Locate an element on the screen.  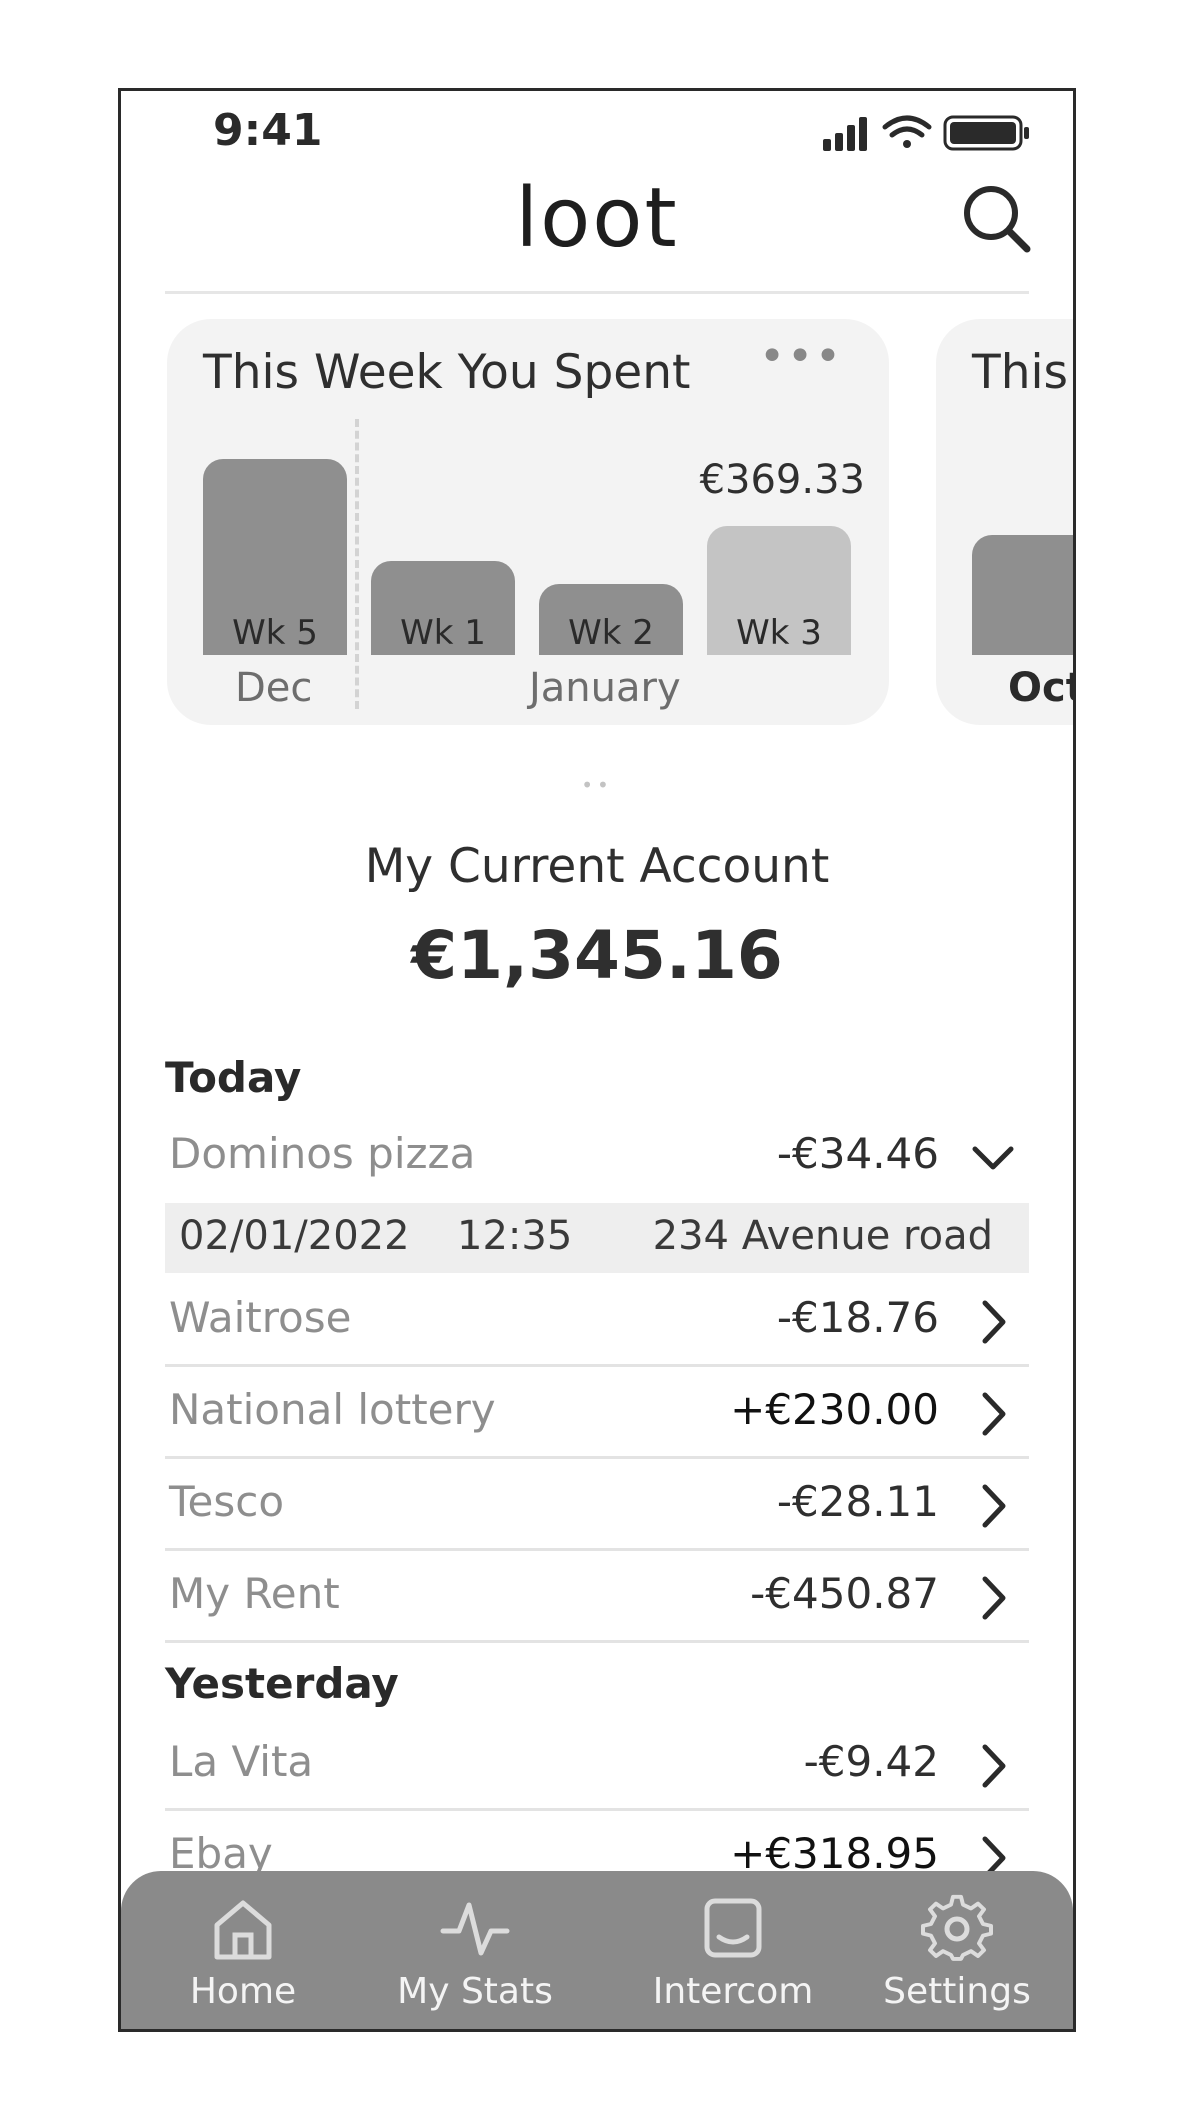
status-icons is located at coordinates (926, 133).